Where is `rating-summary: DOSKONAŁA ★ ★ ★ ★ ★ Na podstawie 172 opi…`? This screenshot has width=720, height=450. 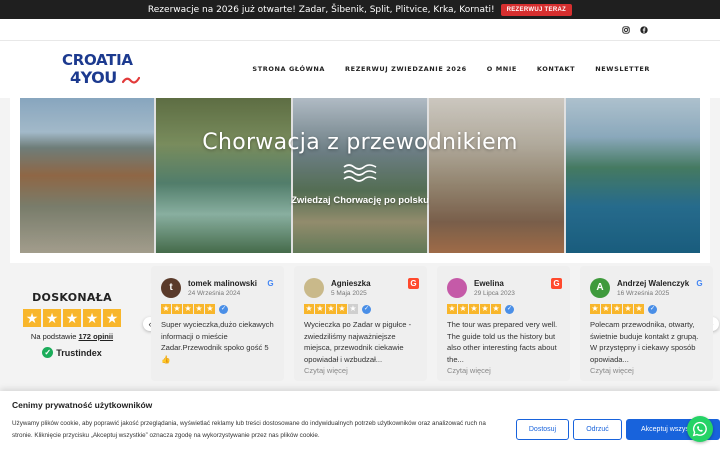 rating-summary: DOSKONAŁA ★ ★ ★ ★ ★ Na podstawie 172 opi… is located at coordinates (72, 324).